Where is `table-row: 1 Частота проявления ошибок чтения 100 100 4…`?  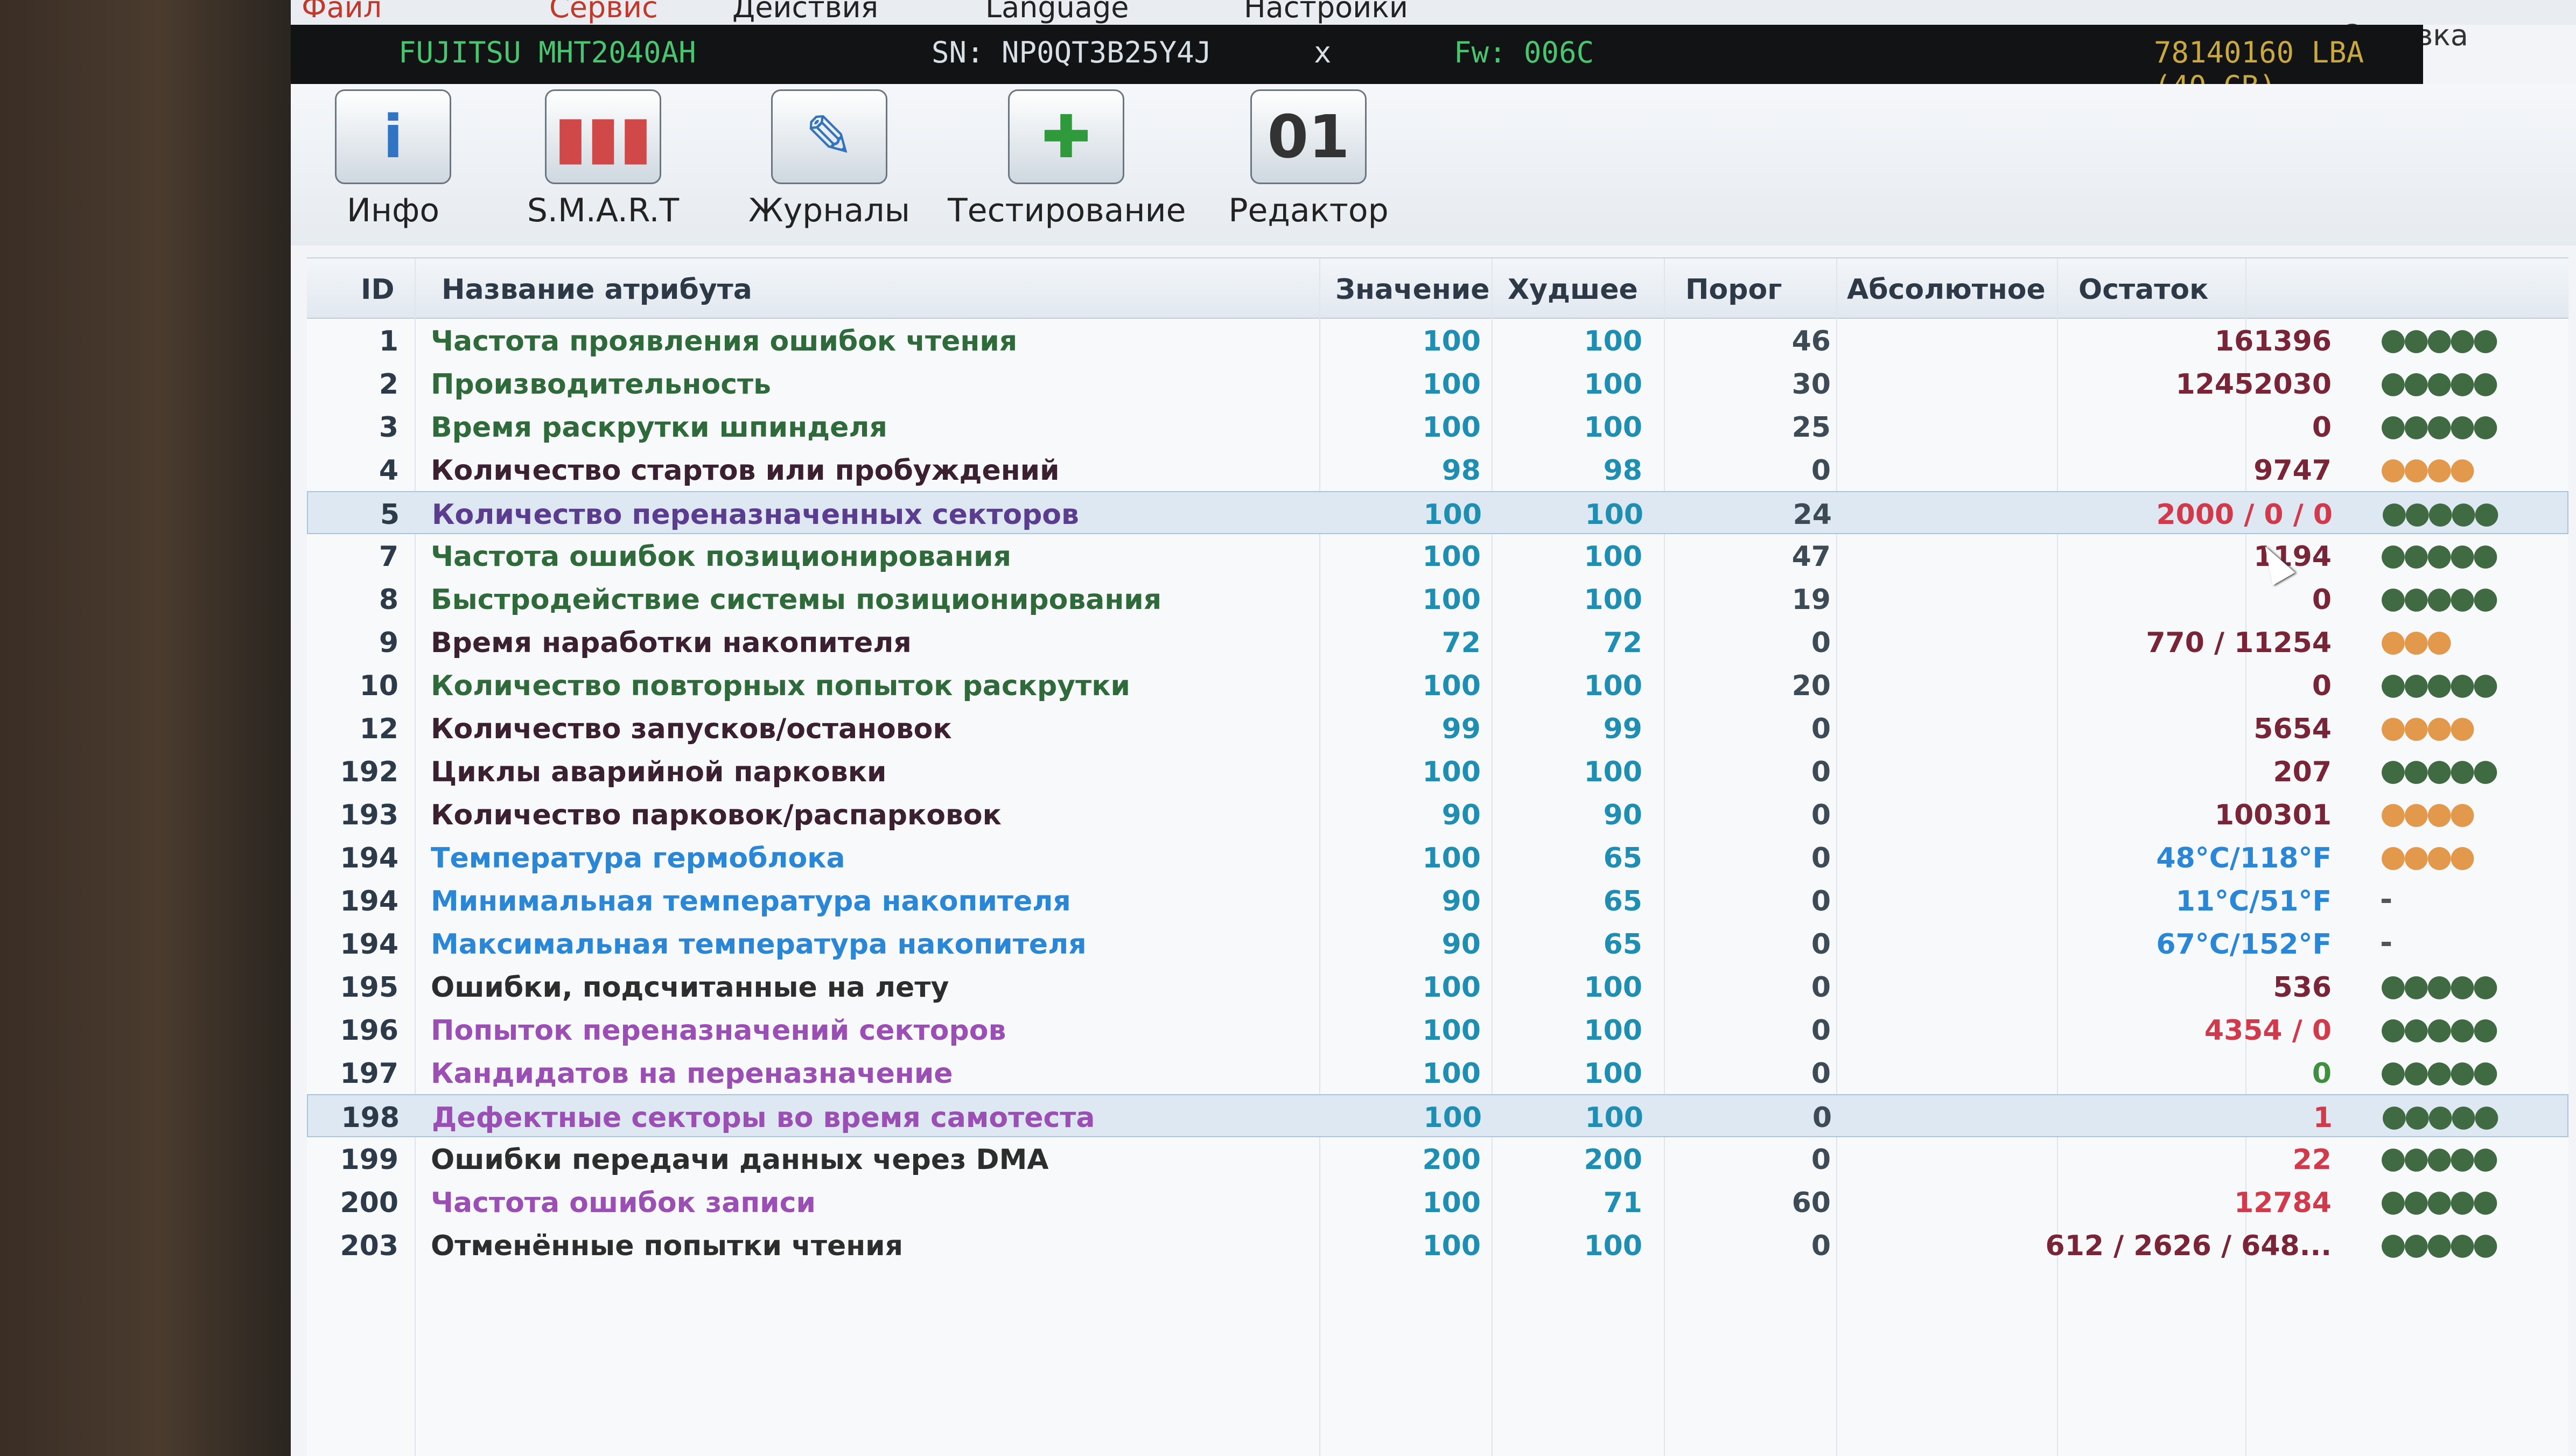 table-row: 1 Частота проявления ошибок чтения 100 100 4… is located at coordinates (1437, 340).